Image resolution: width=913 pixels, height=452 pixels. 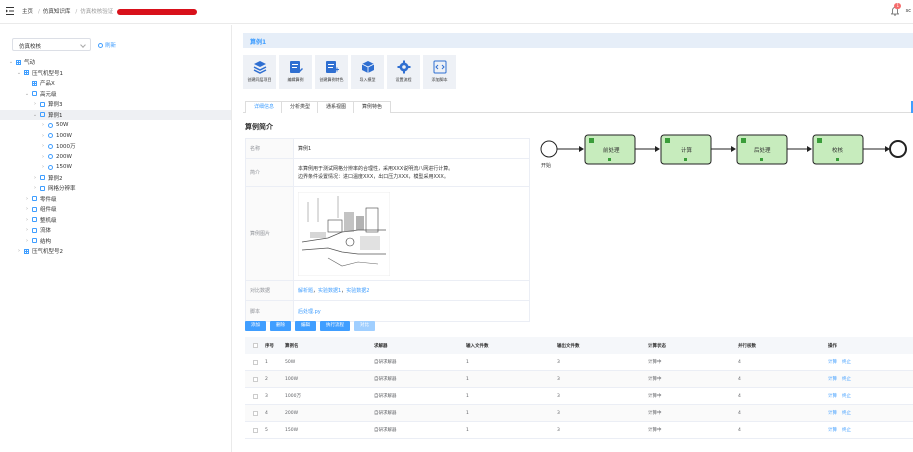 What do you see at coordinates (255, 326) in the screenshot?
I see `add-button: 添加` at bounding box center [255, 326].